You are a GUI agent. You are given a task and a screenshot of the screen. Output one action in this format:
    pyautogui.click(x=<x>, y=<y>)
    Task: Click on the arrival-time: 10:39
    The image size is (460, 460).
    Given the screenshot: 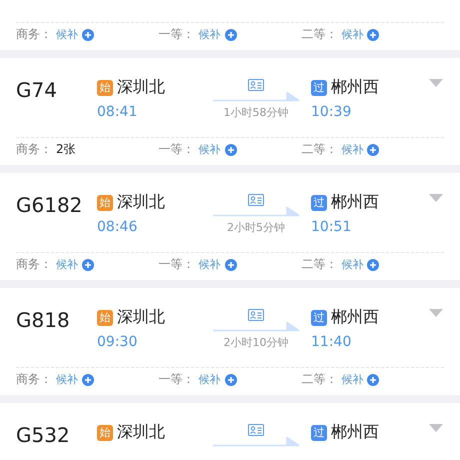 What is the action you would take?
    pyautogui.click(x=331, y=112)
    